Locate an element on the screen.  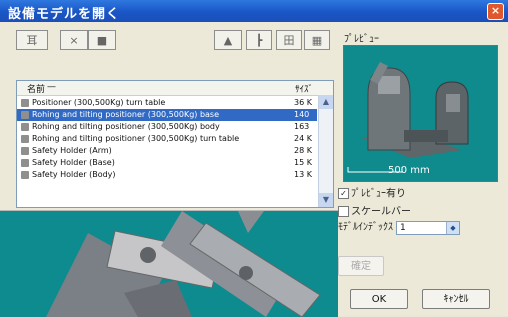
model-preview-image is located at coordinates (420, 113).